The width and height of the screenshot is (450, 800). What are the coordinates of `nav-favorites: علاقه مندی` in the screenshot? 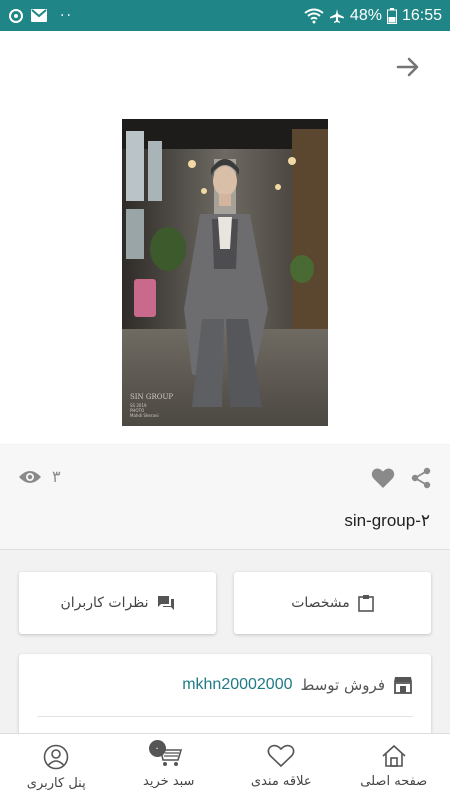 It's located at (281, 767).